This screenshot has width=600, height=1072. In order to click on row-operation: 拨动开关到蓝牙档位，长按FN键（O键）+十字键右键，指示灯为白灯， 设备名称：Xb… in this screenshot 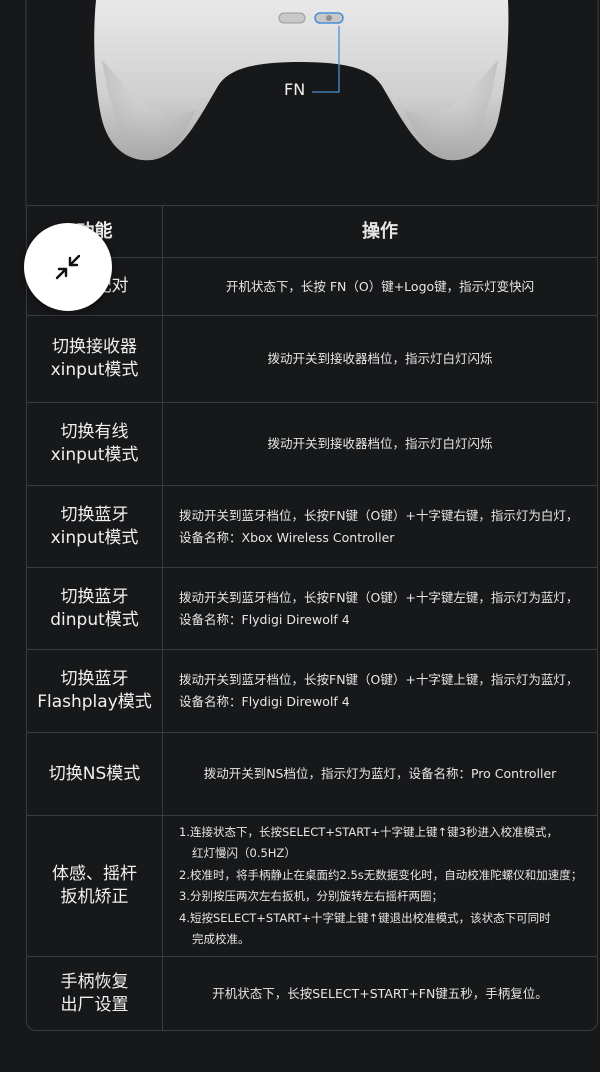, I will do `click(379, 526)`.